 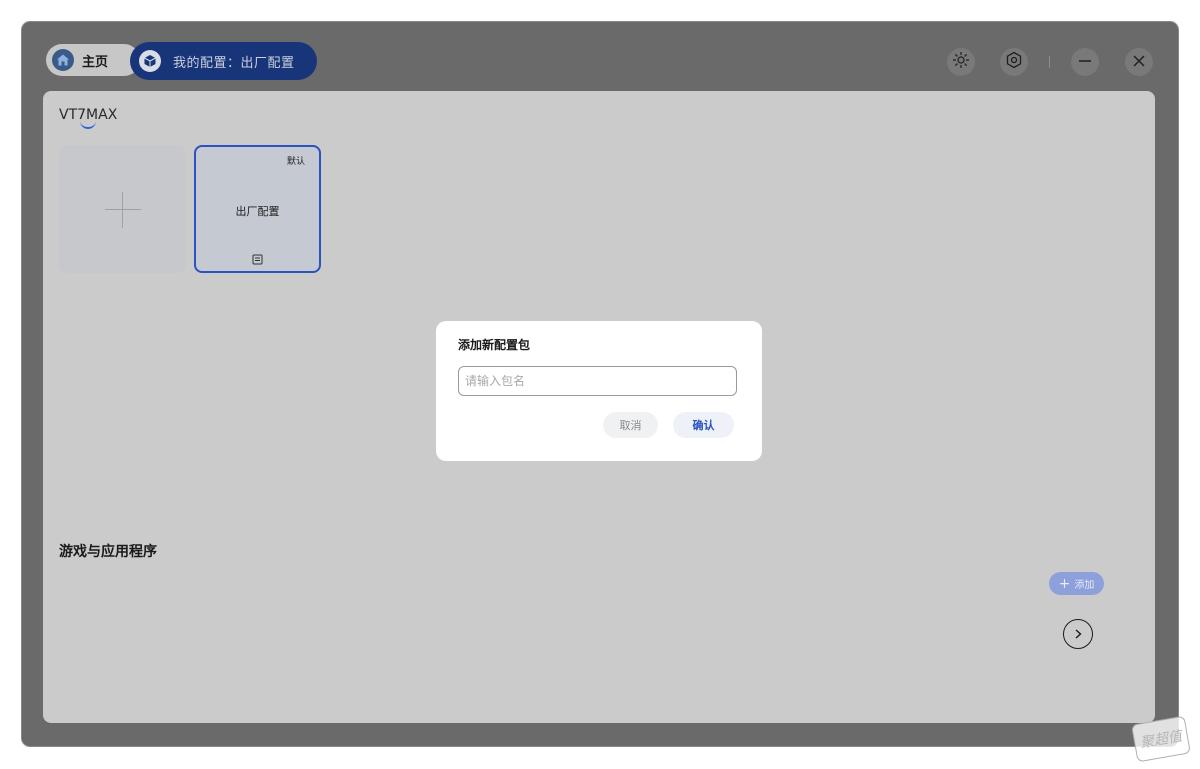 What do you see at coordinates (1064, 583) in the screenshot?
I see `plus-icon: +` at bounding box center [1064, 583].